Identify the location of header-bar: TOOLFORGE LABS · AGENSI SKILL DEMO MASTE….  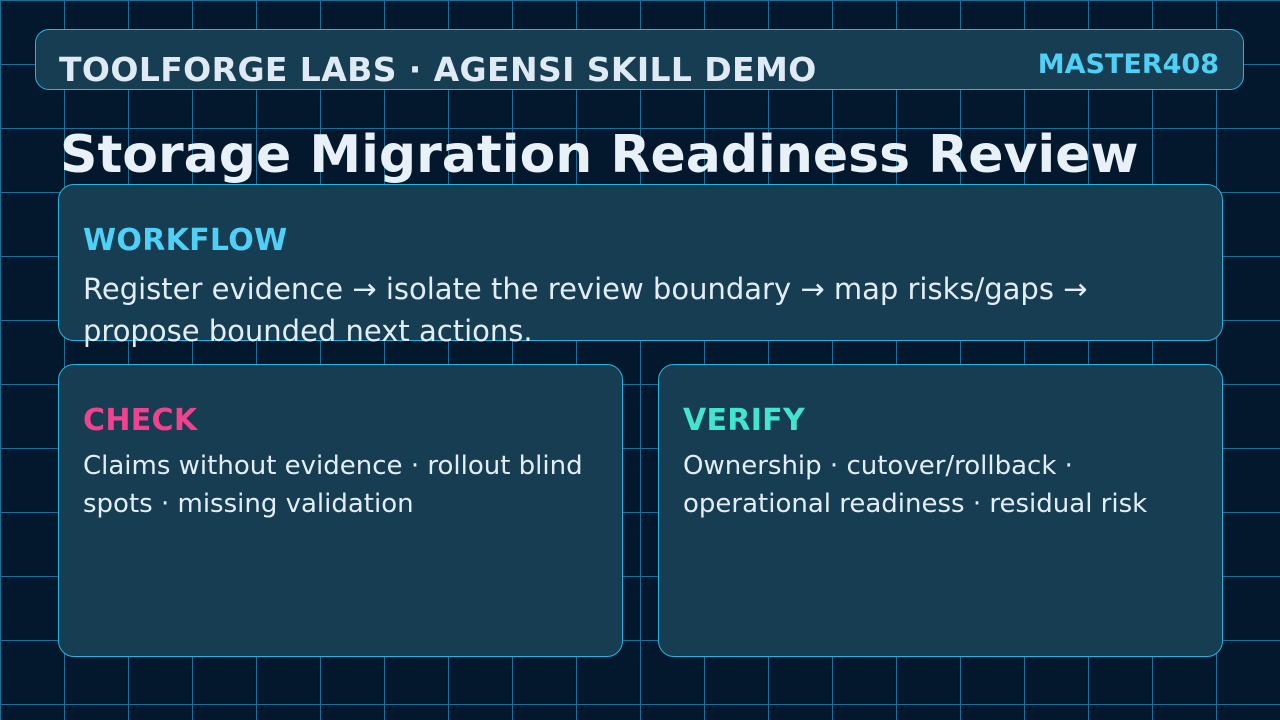
(639, 59).